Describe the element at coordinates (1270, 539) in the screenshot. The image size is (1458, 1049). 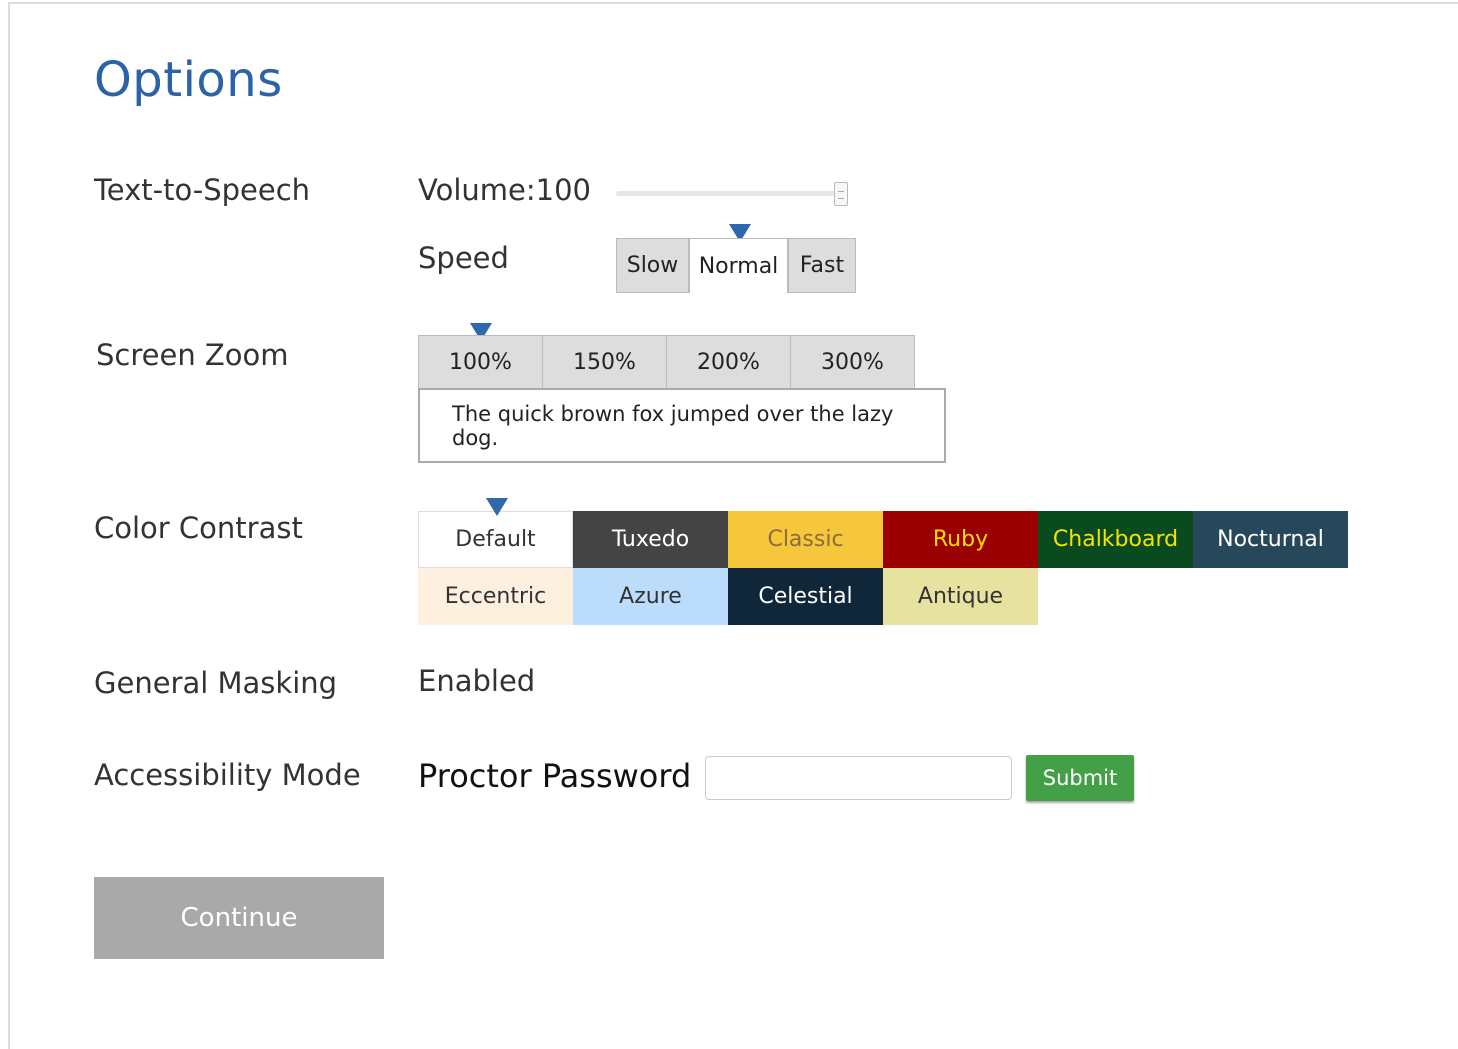
I see `contrast-theme-nocturnal: Nocturnal` at that location.